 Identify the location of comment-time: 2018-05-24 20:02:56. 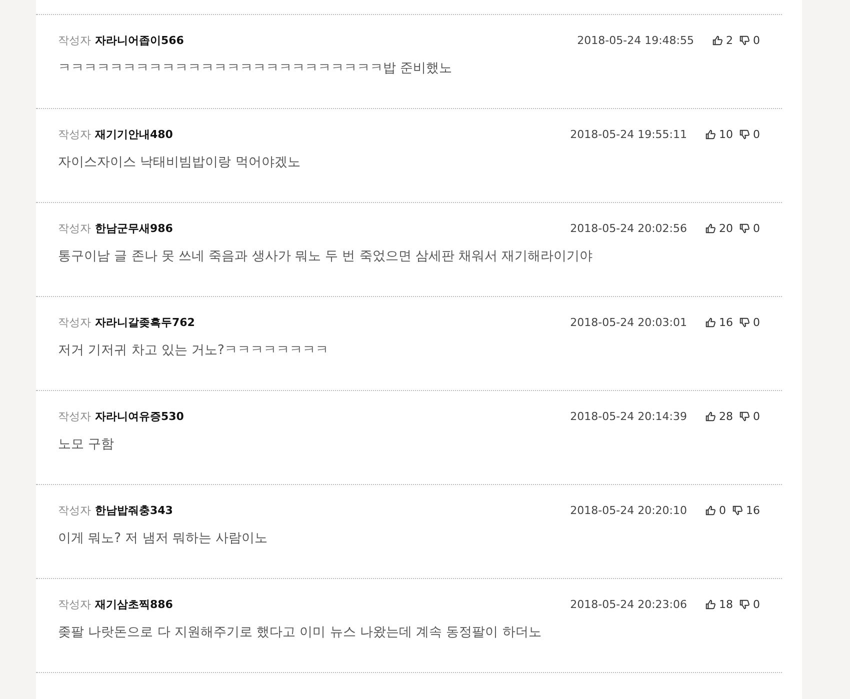
(628, 228).